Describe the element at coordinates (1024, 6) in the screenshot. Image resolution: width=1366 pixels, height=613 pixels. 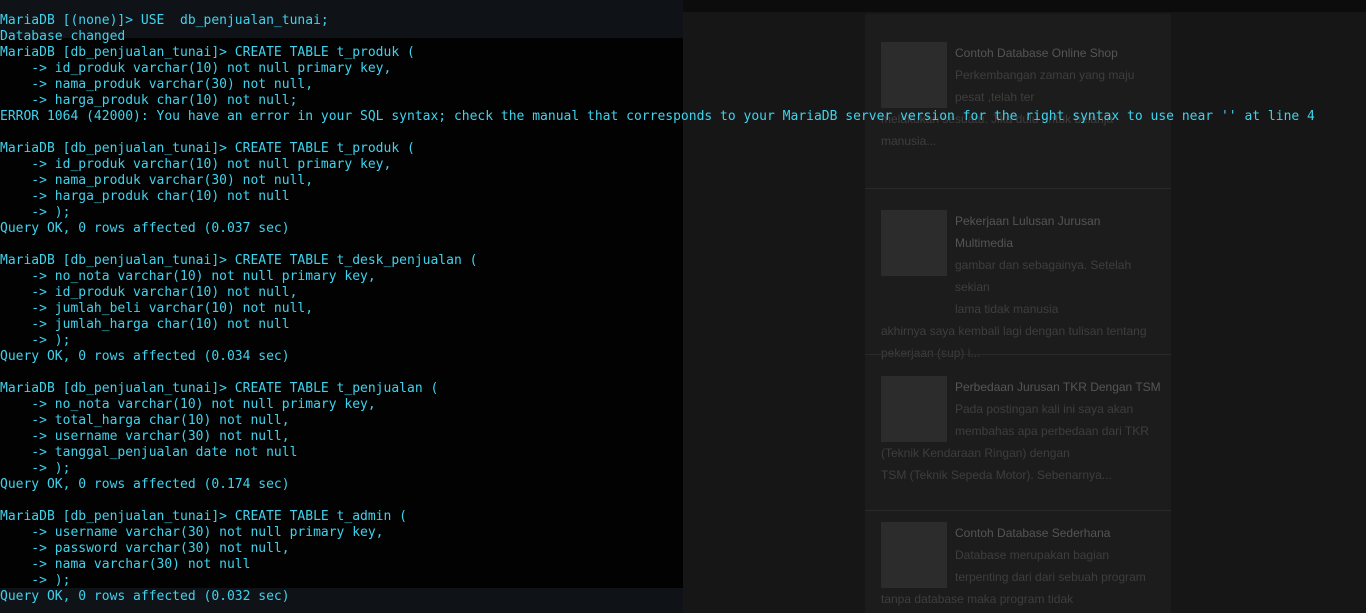
I see `browser-topbar` at that location.